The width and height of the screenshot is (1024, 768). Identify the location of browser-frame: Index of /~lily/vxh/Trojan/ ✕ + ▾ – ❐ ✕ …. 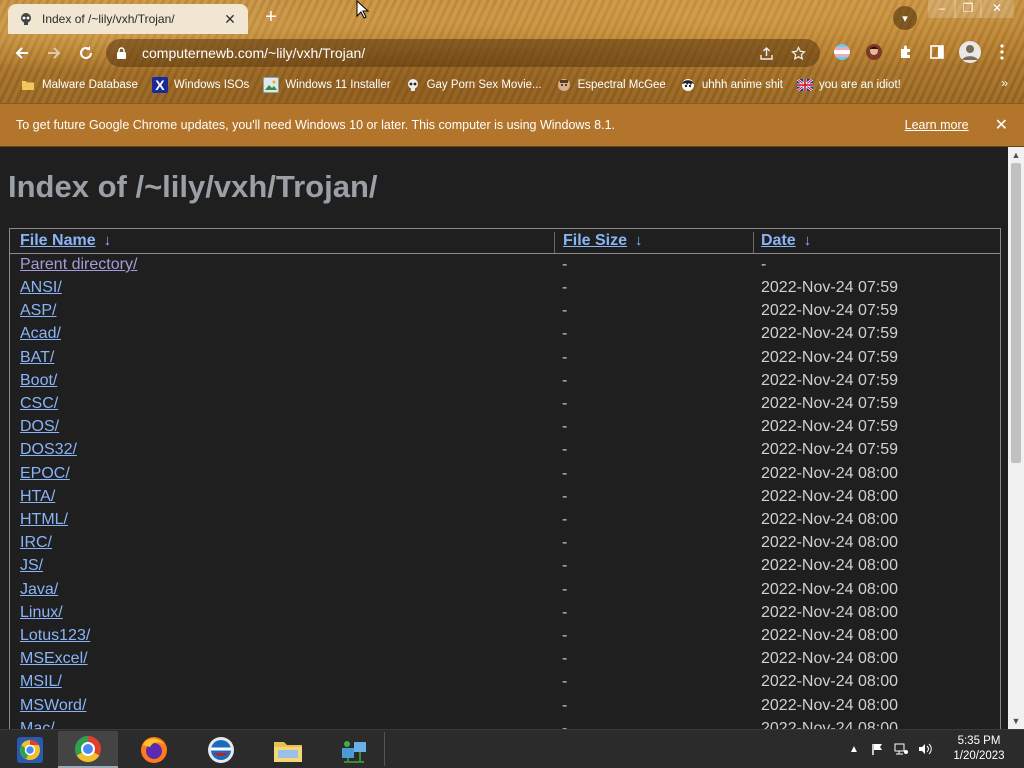
(512, 51).